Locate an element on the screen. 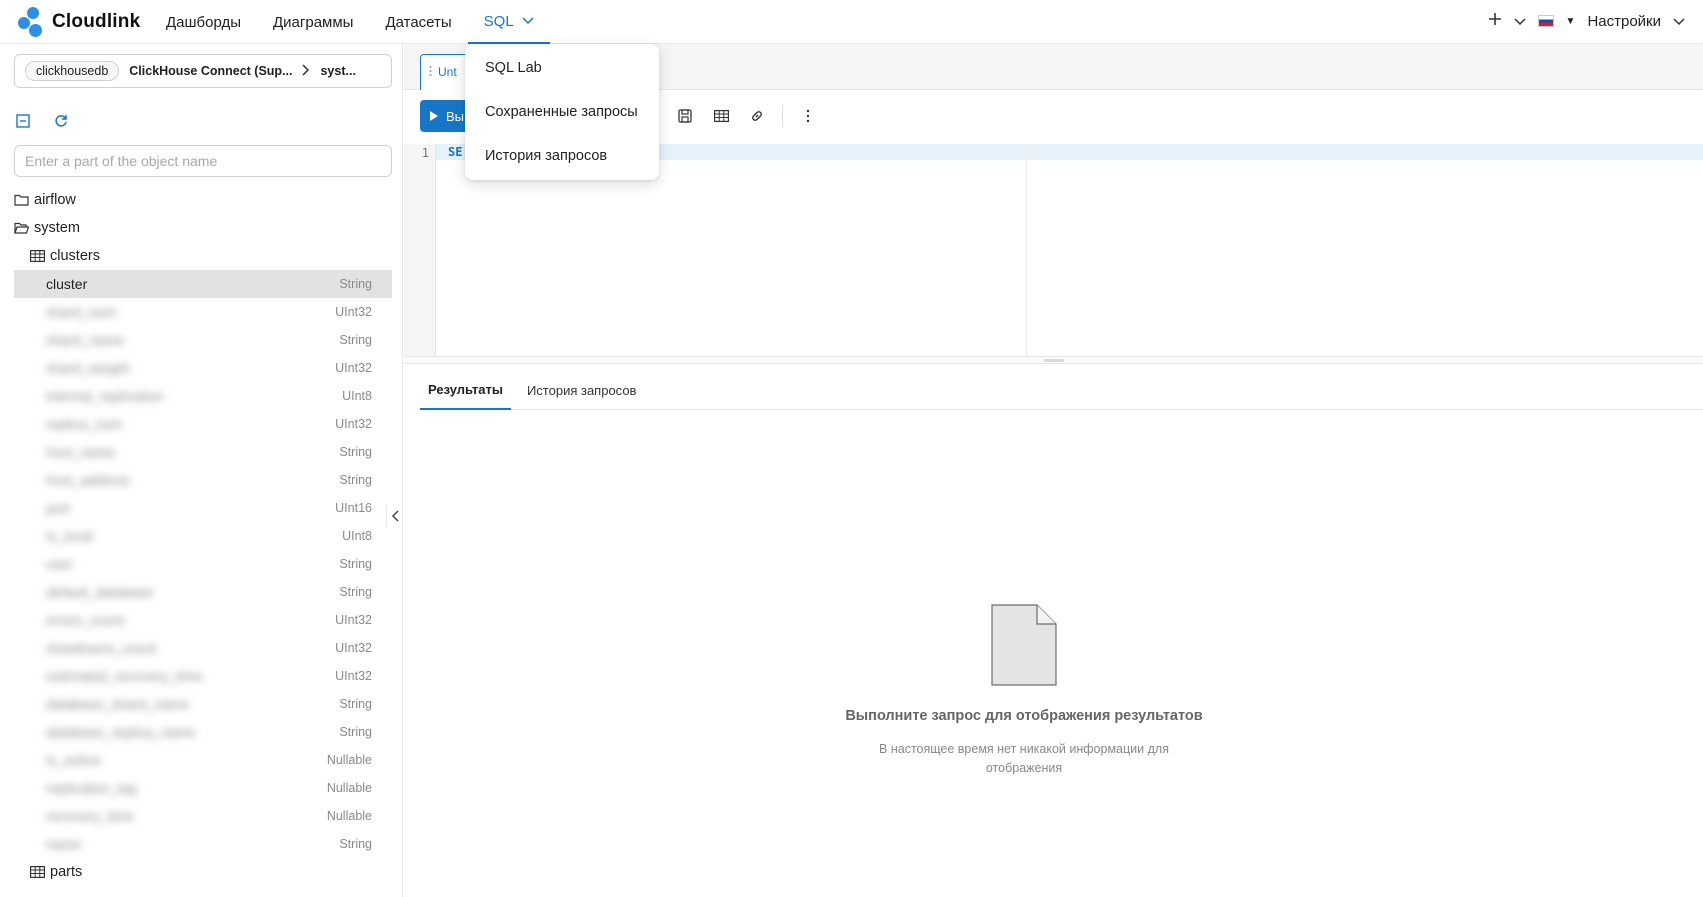 The image size is (1703, 897). cloudlink-logo-icon is located at coordinates (32, 22).